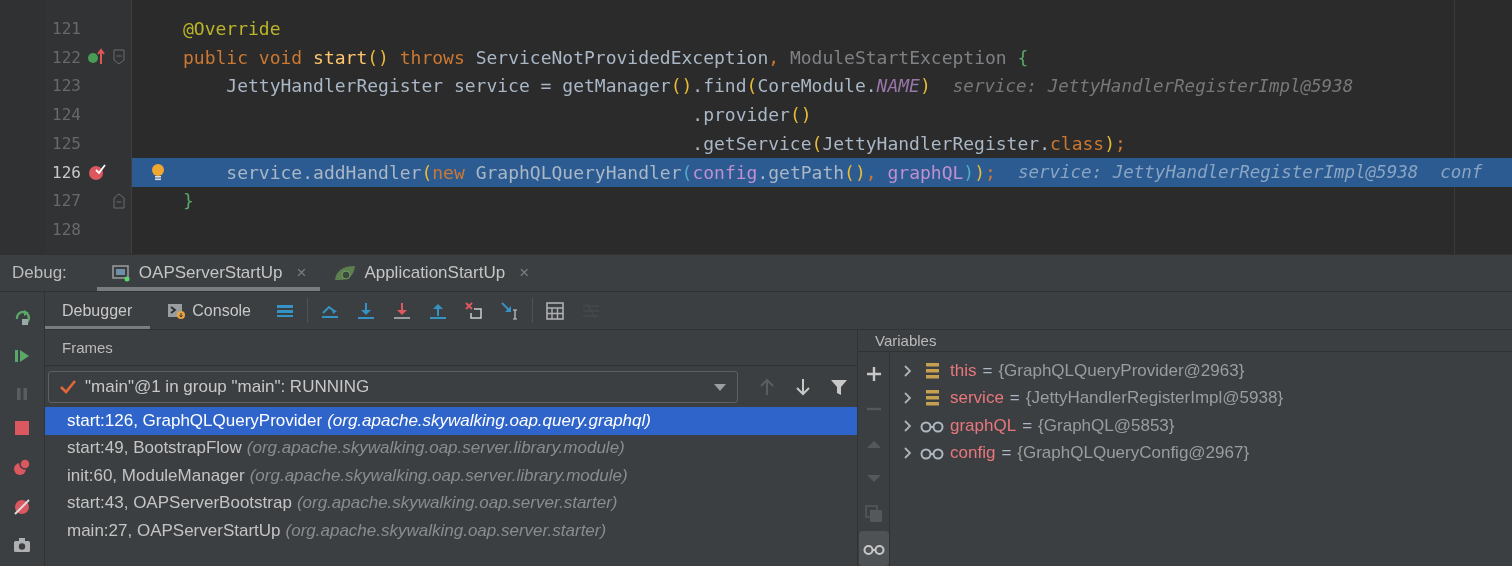 This screenshot has width=1512, height=566. I want to click on line-number: 126, so click(66, 172).